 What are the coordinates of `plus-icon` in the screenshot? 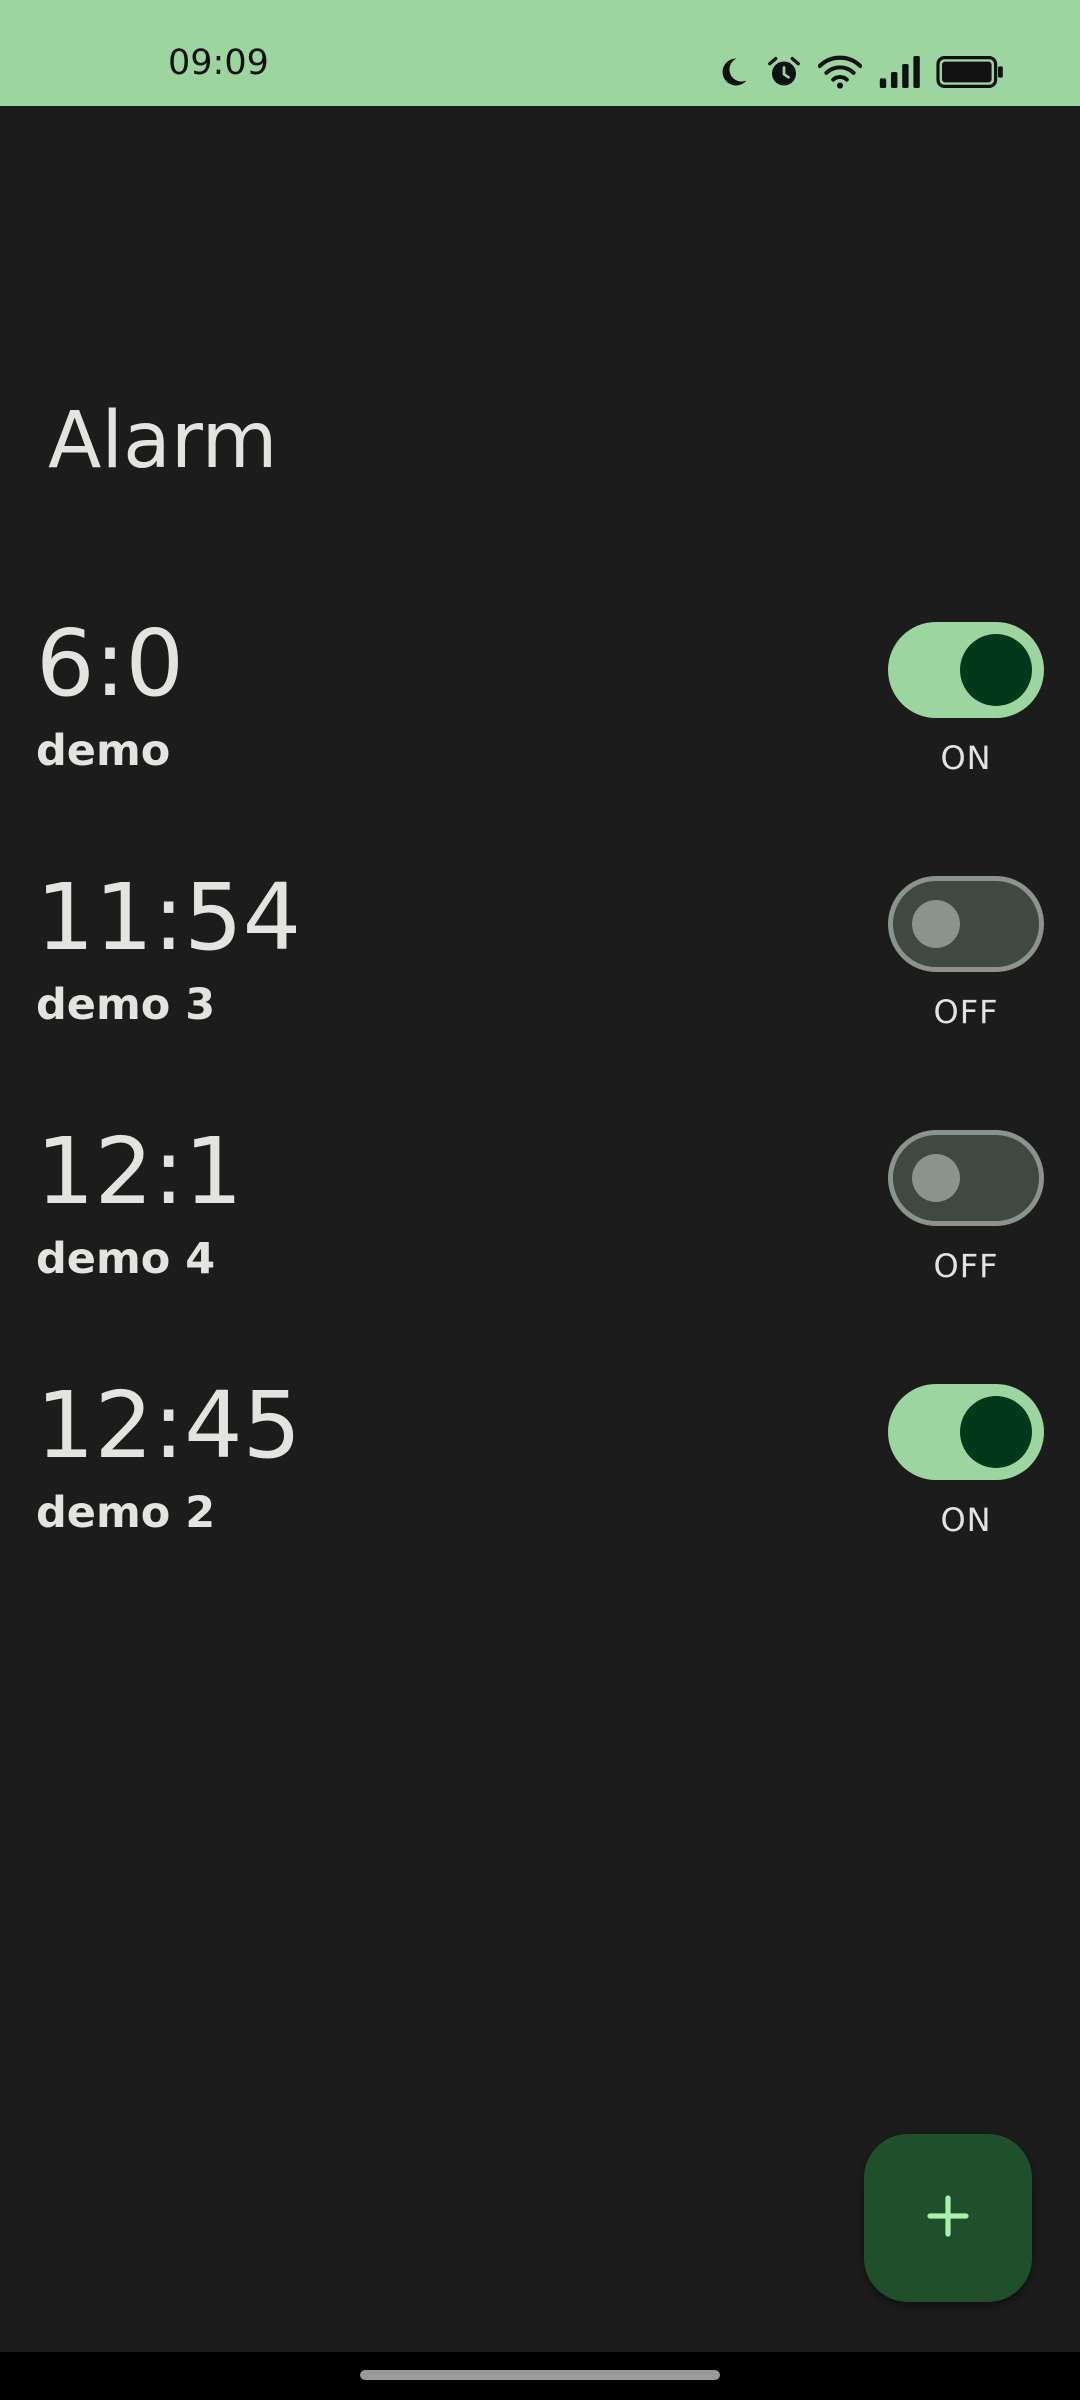 It's located at (948, 2218).